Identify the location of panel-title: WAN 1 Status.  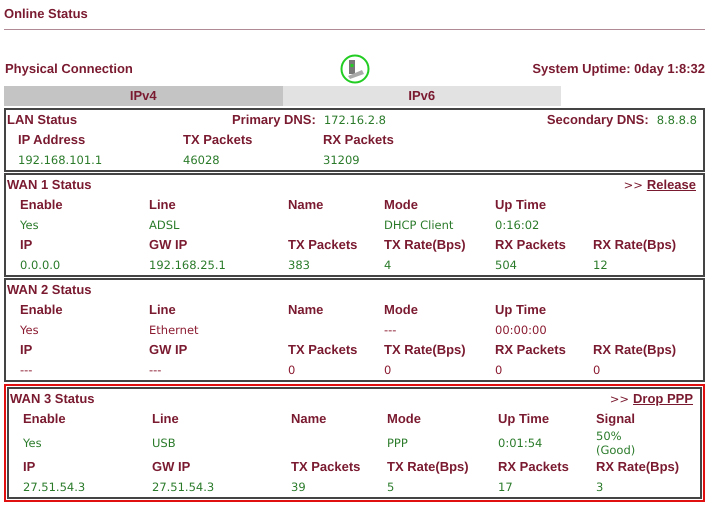
(49, 185).